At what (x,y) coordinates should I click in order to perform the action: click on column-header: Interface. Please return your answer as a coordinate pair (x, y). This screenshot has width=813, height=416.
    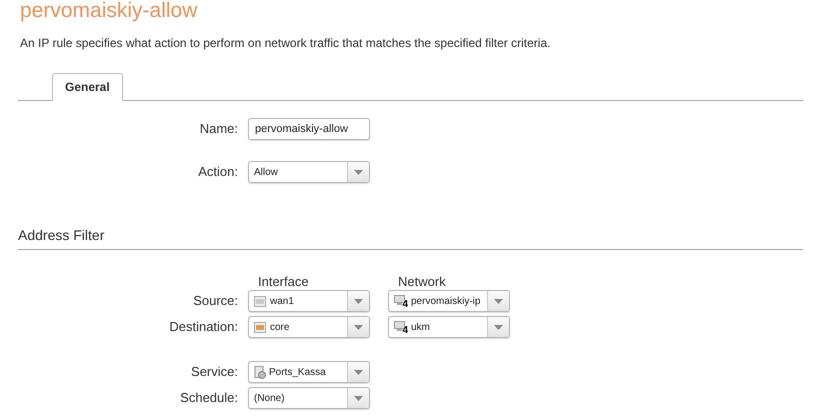
    Looking at the image, I should click on (284, 282).